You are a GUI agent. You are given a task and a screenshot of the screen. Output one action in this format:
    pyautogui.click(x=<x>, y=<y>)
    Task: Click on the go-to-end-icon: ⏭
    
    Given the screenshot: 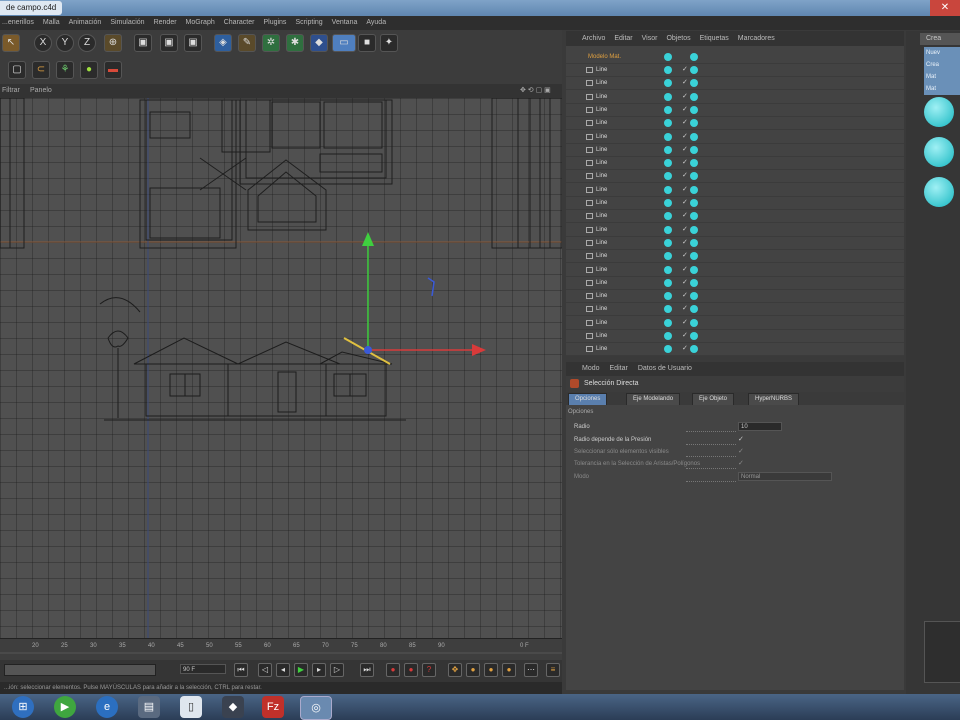 What is the action you would take?
    pyautogui.click(x=367, y=670)
    